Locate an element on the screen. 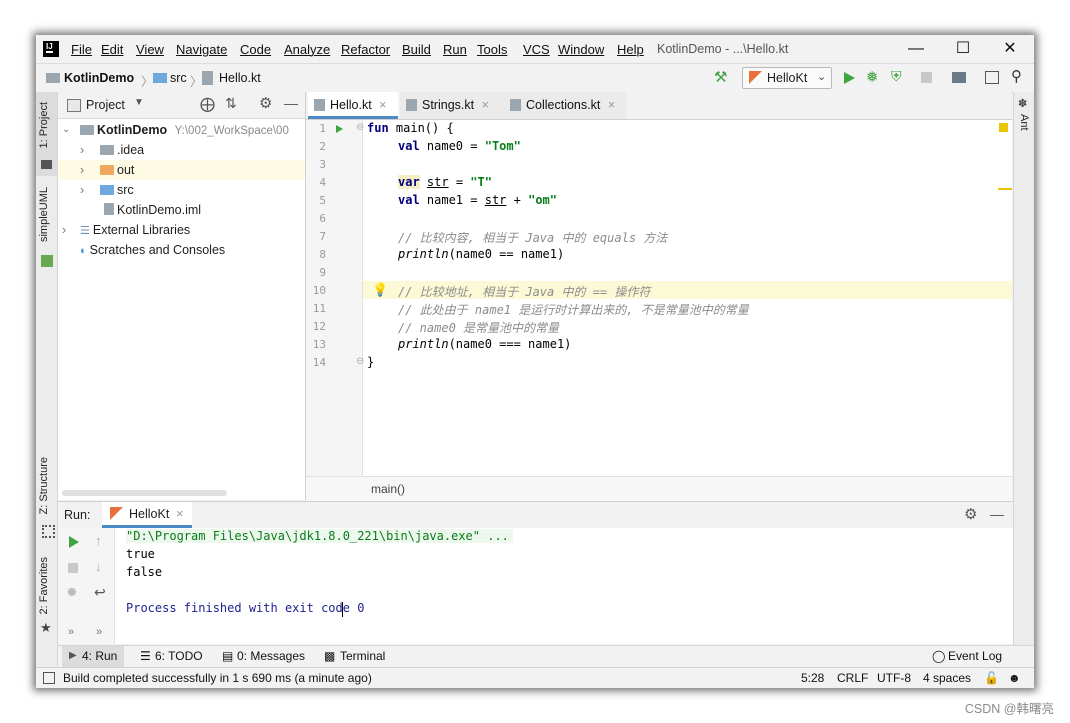 The image size is (1070, 723). tool-tab-ant: Ant is located at coordinates (1024, 122).